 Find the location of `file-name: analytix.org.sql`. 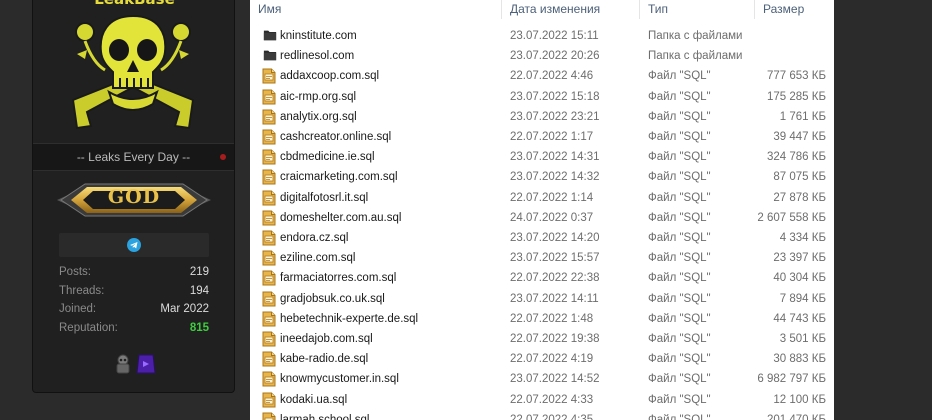

file-name: analytix.org.sql is located at coordinates (318, 116).